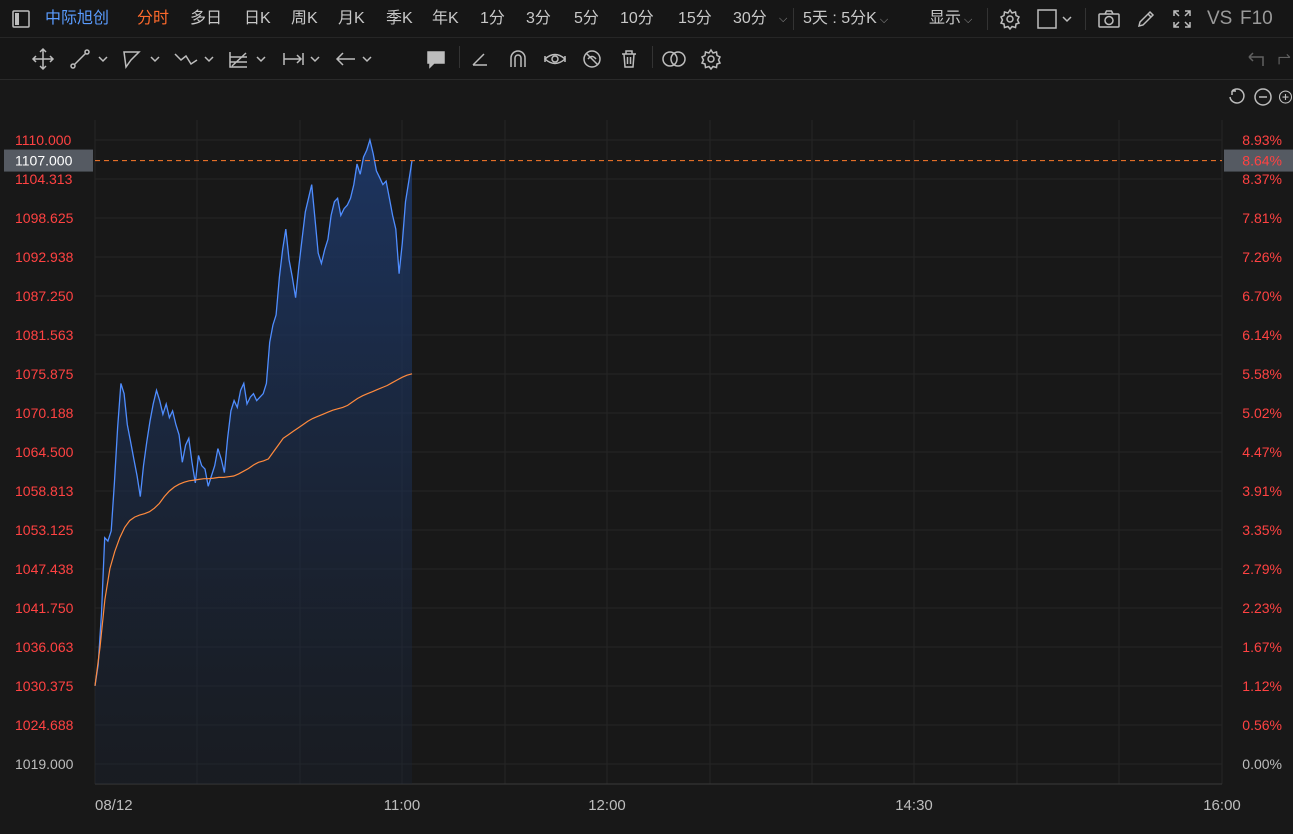  I want to click on display-select: 显示 ⌵, so click(950, 19).